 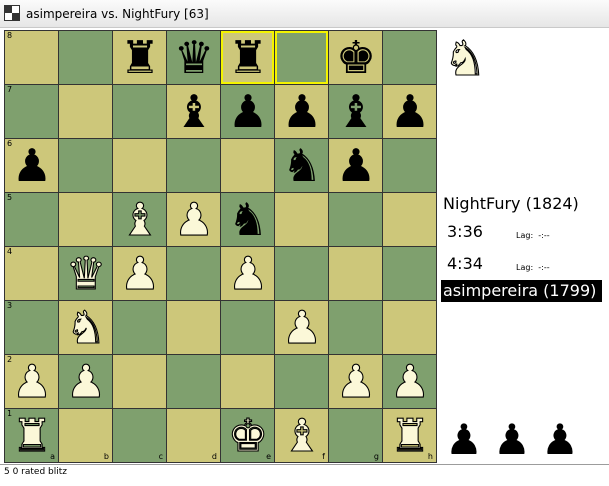 I want to click on black-queen-piece: ♛, so click(x=194, y=58).